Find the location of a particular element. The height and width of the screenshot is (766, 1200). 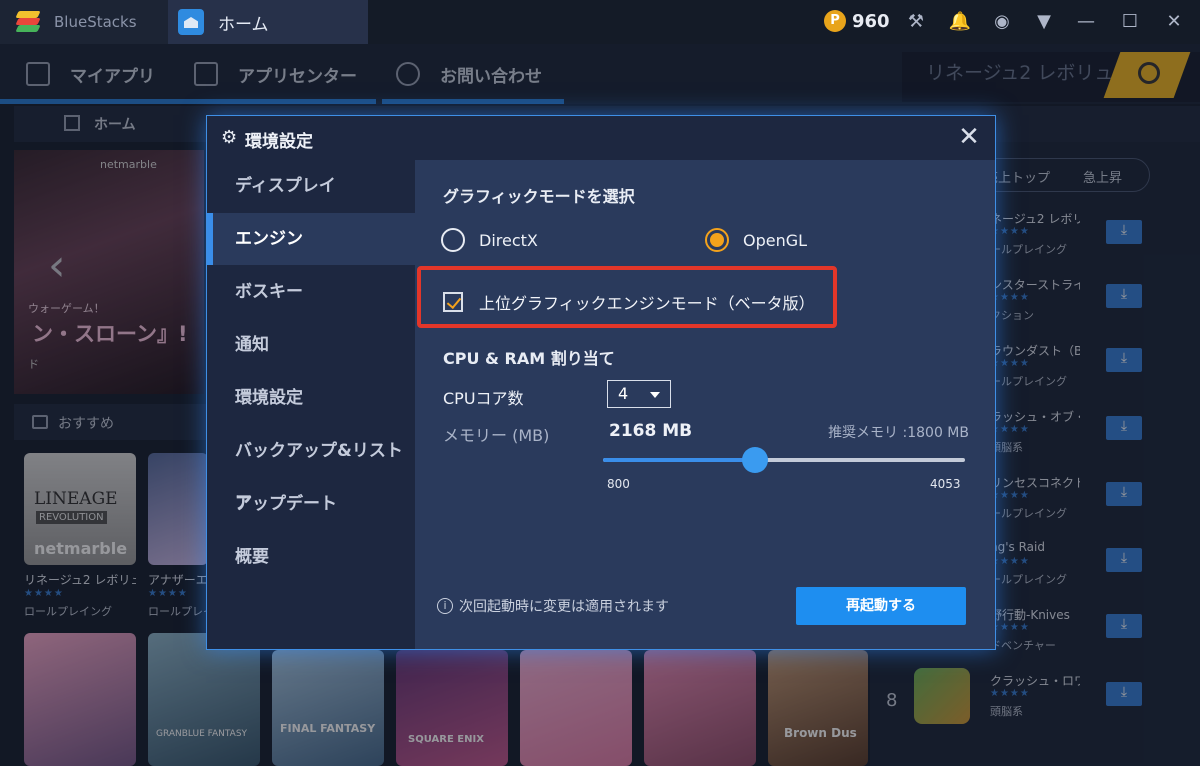

slider-max-label: 4053 is located at coordinates (945, 484).